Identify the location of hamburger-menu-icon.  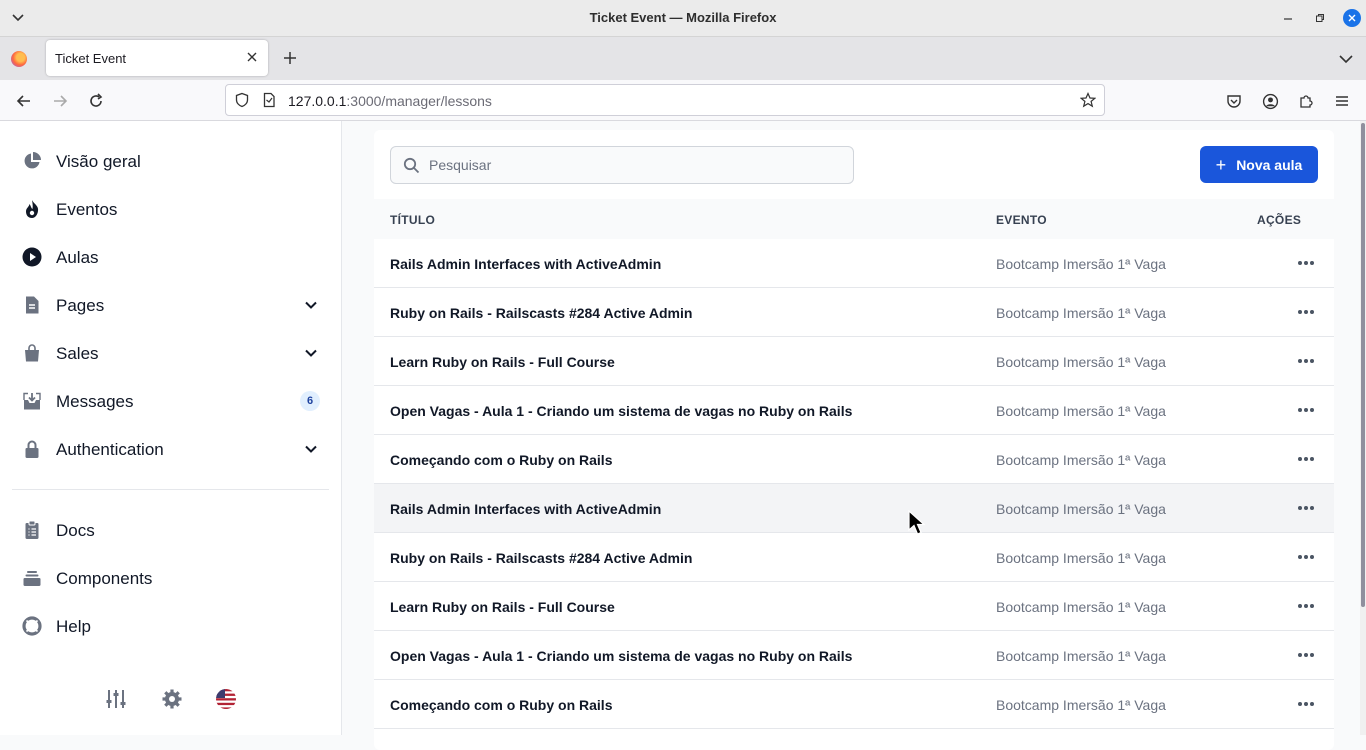
(1342, 101).